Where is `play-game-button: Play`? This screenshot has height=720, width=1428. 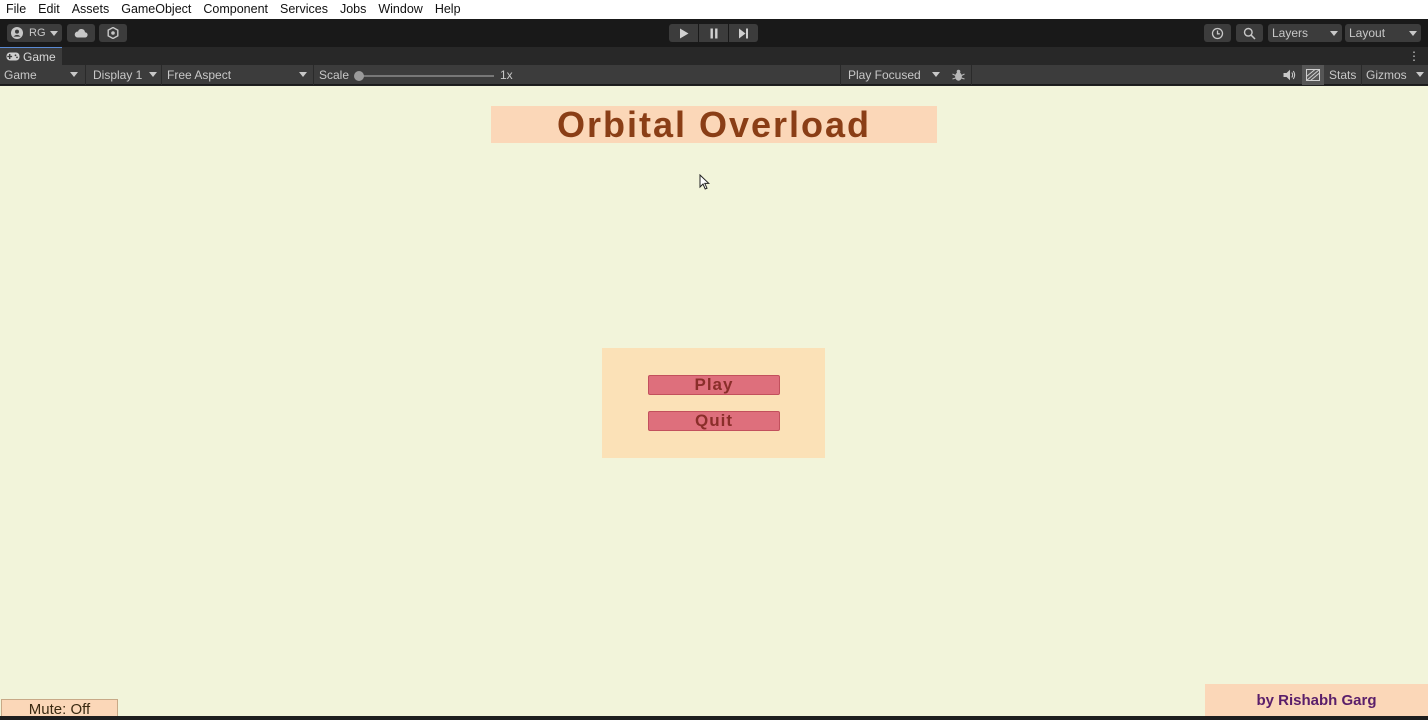
play-game-button: Play is located at coordinates (714, 385).